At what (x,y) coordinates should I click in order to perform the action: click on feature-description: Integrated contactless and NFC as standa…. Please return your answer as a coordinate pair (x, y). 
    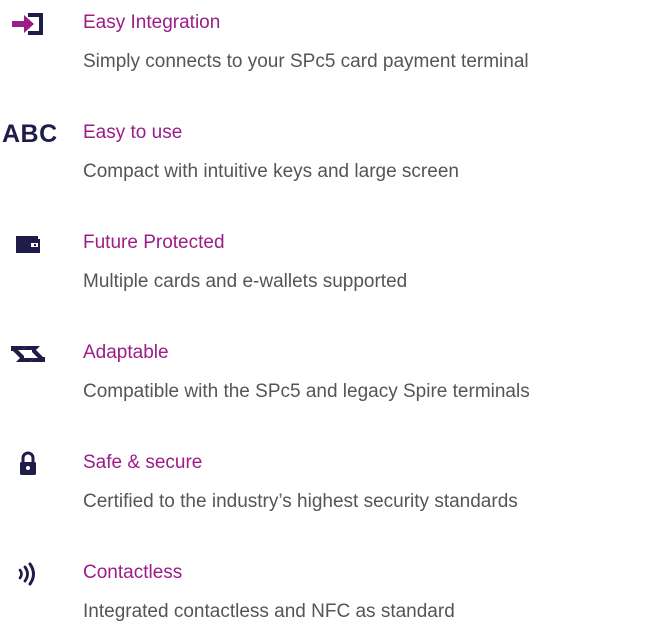
    Looking at the image, I should click on (269, 611).